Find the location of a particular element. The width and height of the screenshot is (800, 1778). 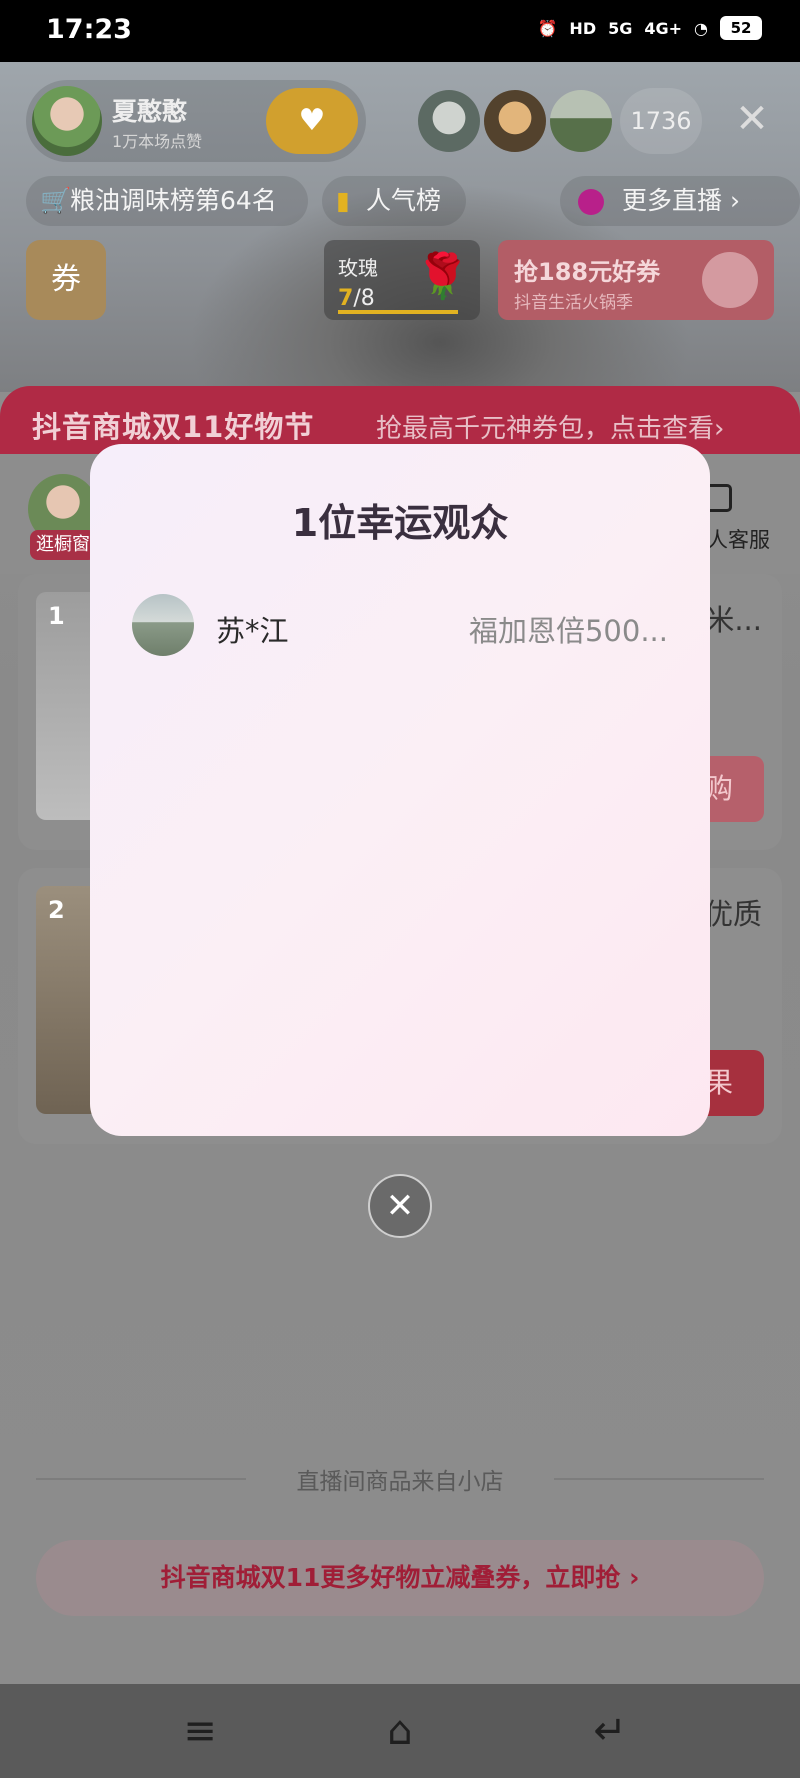

close-live-icon: ✕ is located at coordinates (752, 119).